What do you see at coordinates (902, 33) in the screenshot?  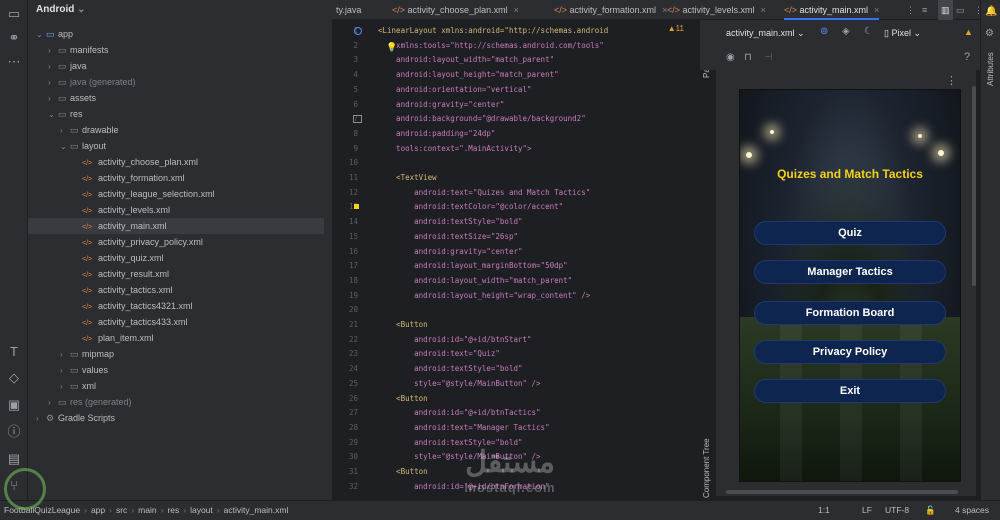 I see `device-select: ▯ Pixel ⌄` at bounding box center [902, 33].